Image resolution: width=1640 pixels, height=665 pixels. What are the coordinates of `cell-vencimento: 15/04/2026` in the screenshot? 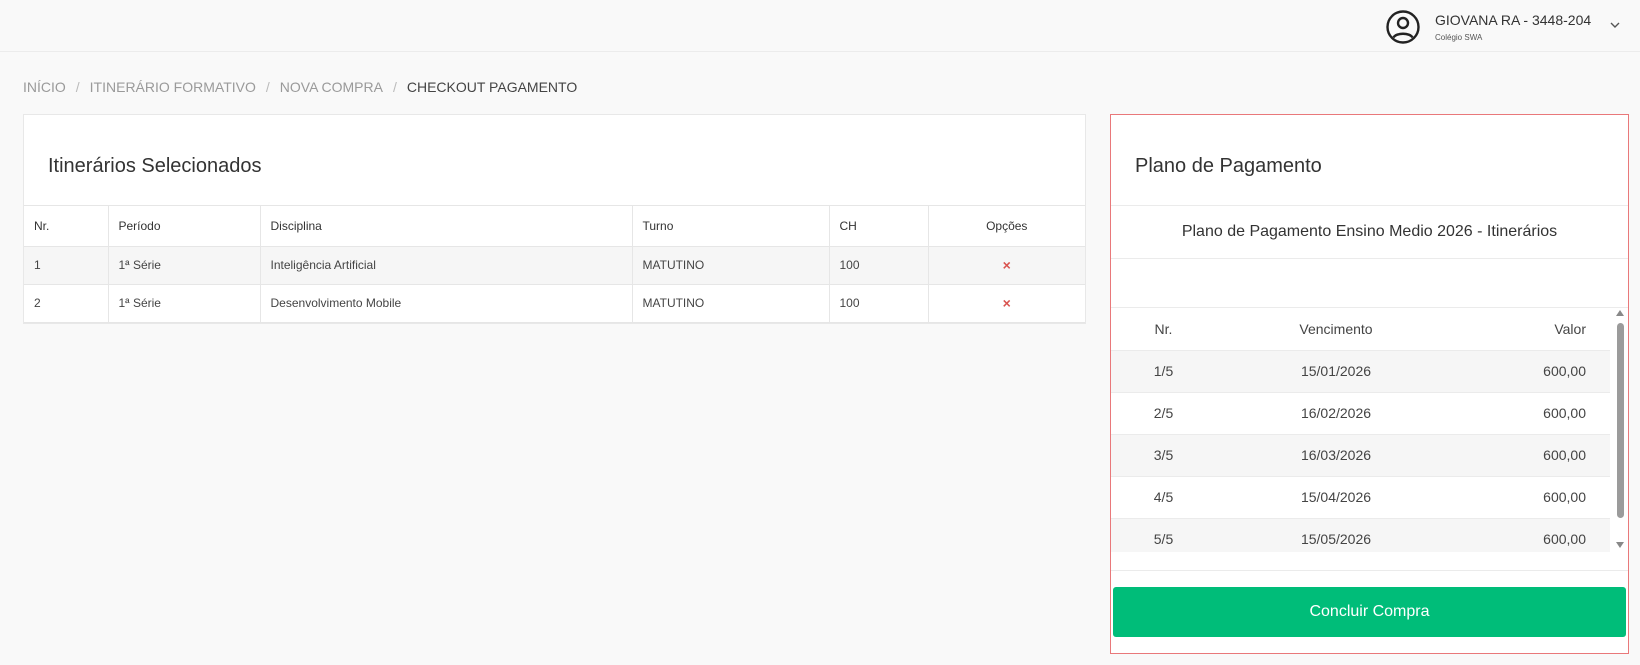 It's located at (1336, 497).